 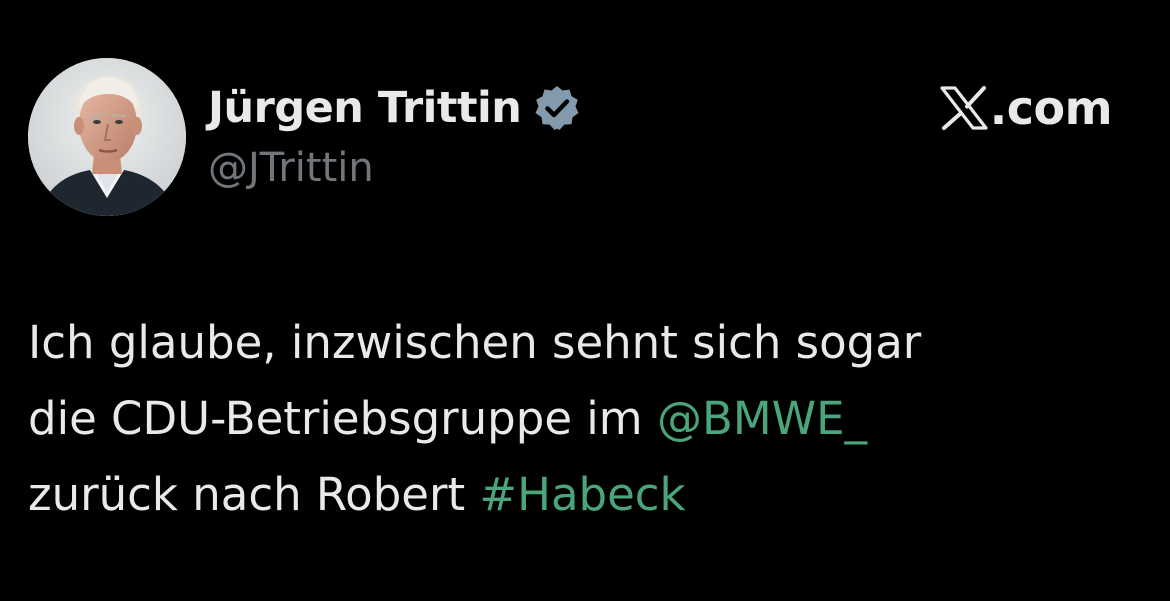 I want to click on author-name-row: Jürgen Trittin, so click(x=394, y=108).